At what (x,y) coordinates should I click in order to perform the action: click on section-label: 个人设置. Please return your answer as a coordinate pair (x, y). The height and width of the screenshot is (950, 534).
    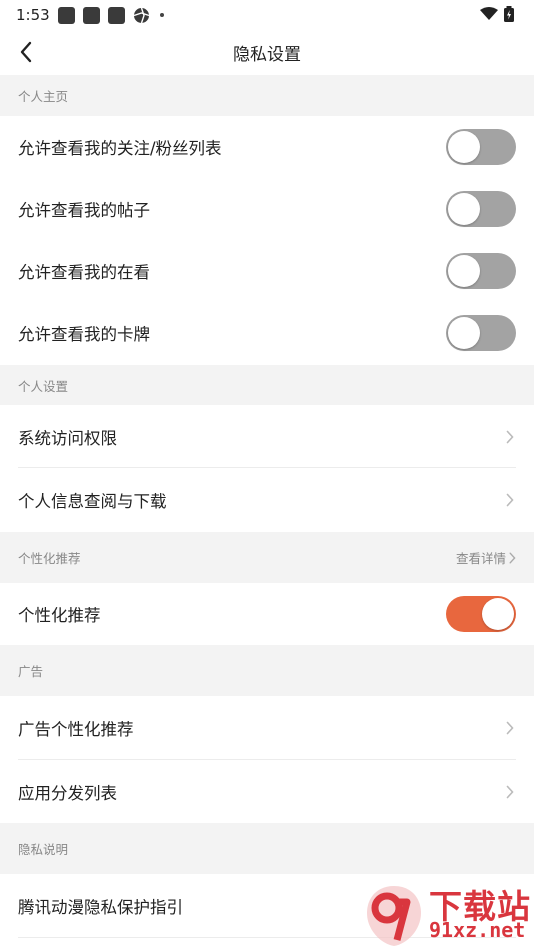
    Looking at the image, I should click on (43, 386).